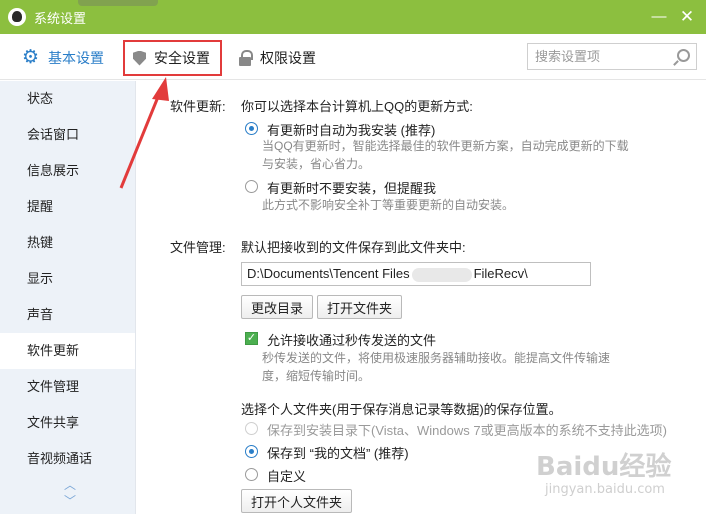 The height and width of the screenshot is (514, 706). What do you see at coordinates (251, 428) in the screenshot?
I see `radio-install-directory` at bounding box center [251, 428].